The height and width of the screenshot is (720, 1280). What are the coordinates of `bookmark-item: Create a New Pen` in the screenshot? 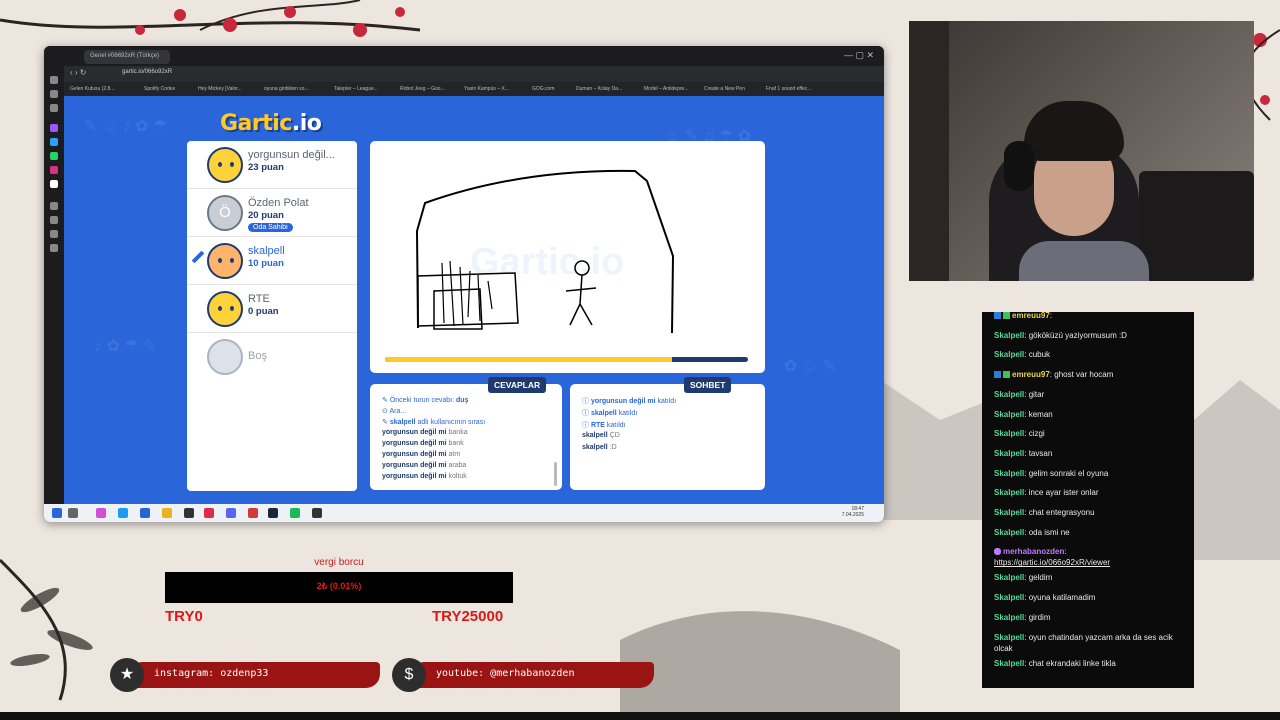 It's located at (724, 89).